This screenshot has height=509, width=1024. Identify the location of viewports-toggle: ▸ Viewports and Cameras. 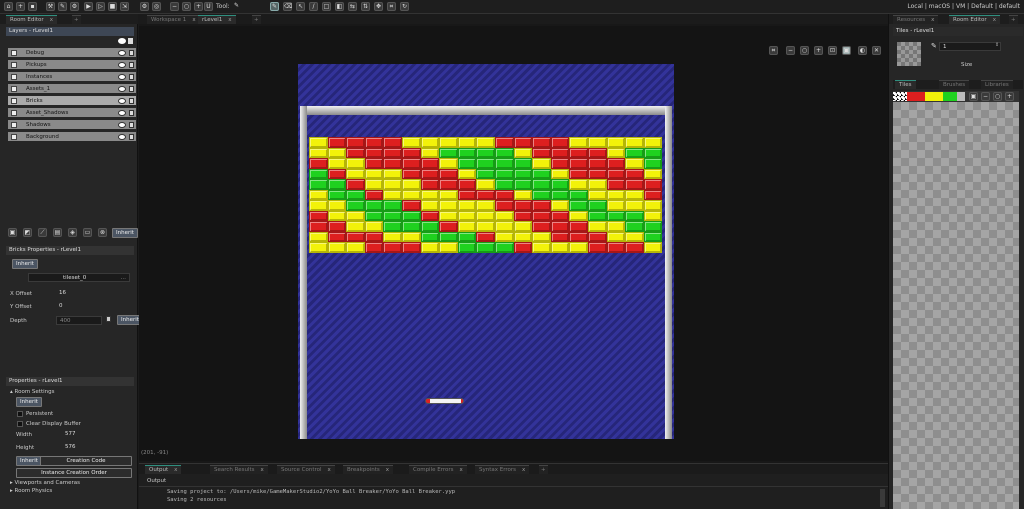
(45, 483).